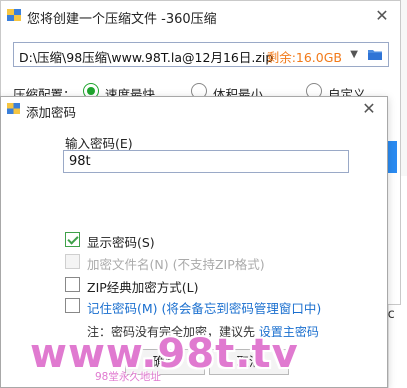 This screenshot has height=388, width=407. Describe the element at coordinates (375, 54) in the screenshot. I see `folder-icon` at that location.